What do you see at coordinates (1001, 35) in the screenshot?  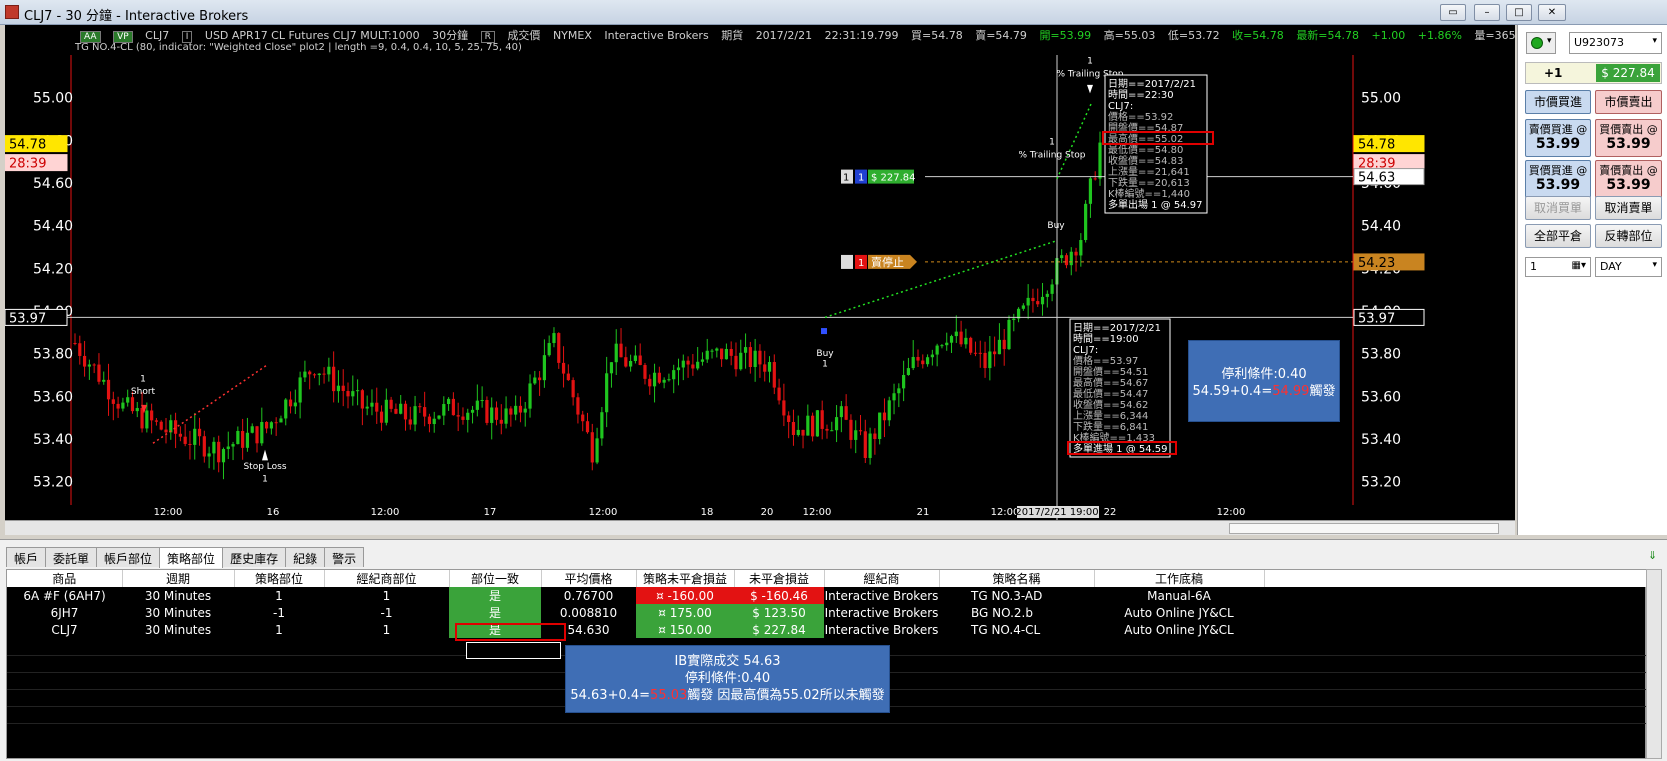 I see `ask-label: 賣=54.79` at bounding box center [1001, 35].